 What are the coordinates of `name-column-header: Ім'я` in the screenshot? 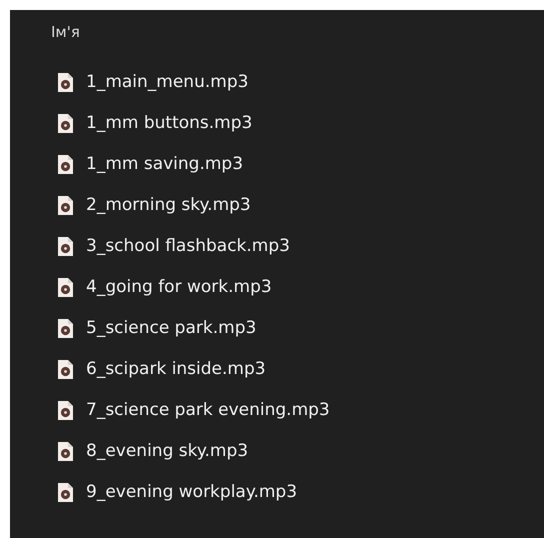 It's located at (65, 32).